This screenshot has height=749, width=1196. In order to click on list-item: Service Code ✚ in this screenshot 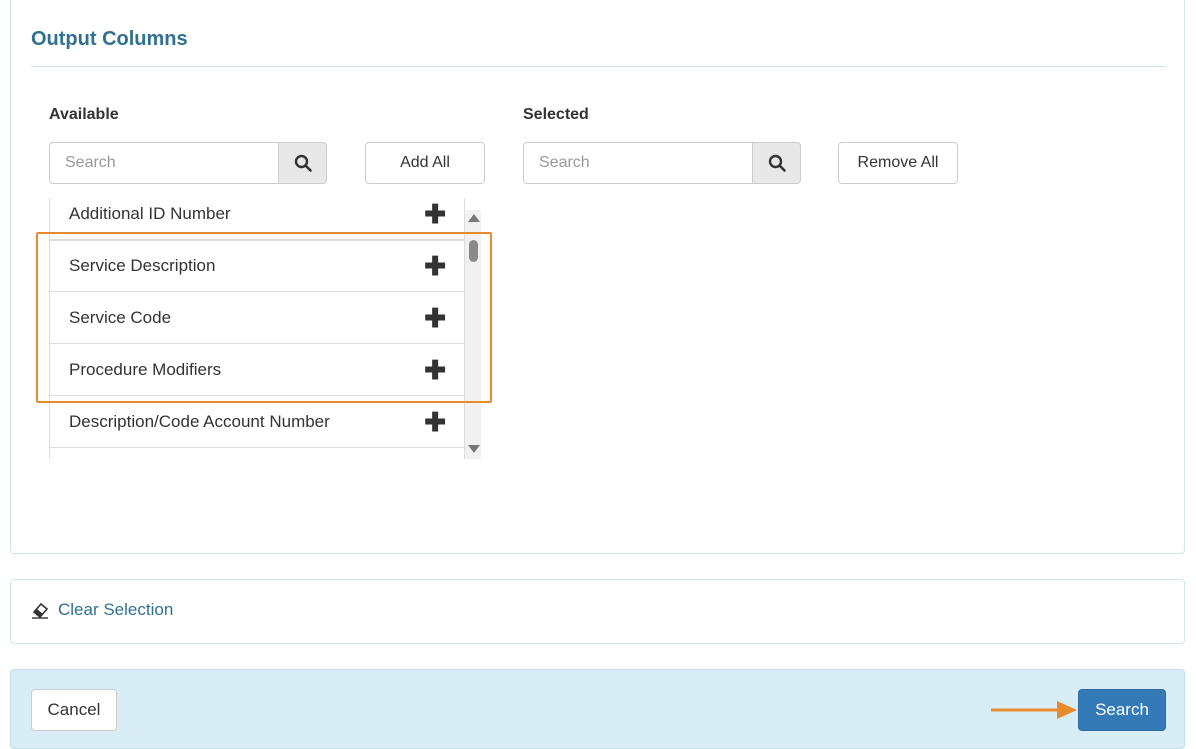, I will do `click(257, 318)`.